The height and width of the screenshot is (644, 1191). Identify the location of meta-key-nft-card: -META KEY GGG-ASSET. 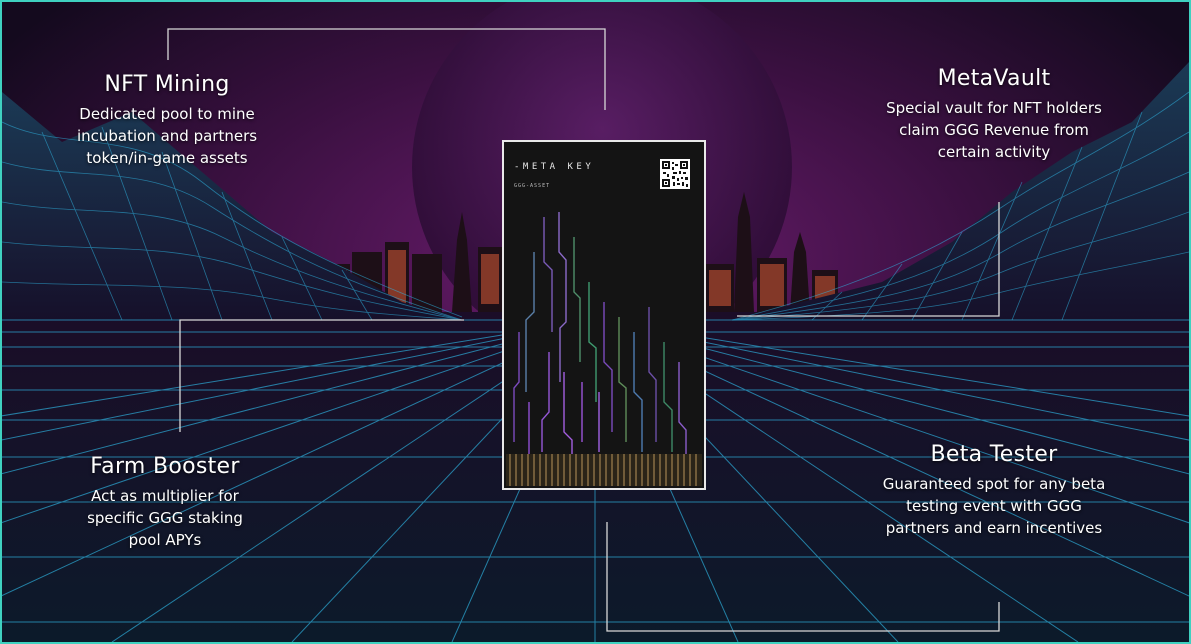
(604, 315).